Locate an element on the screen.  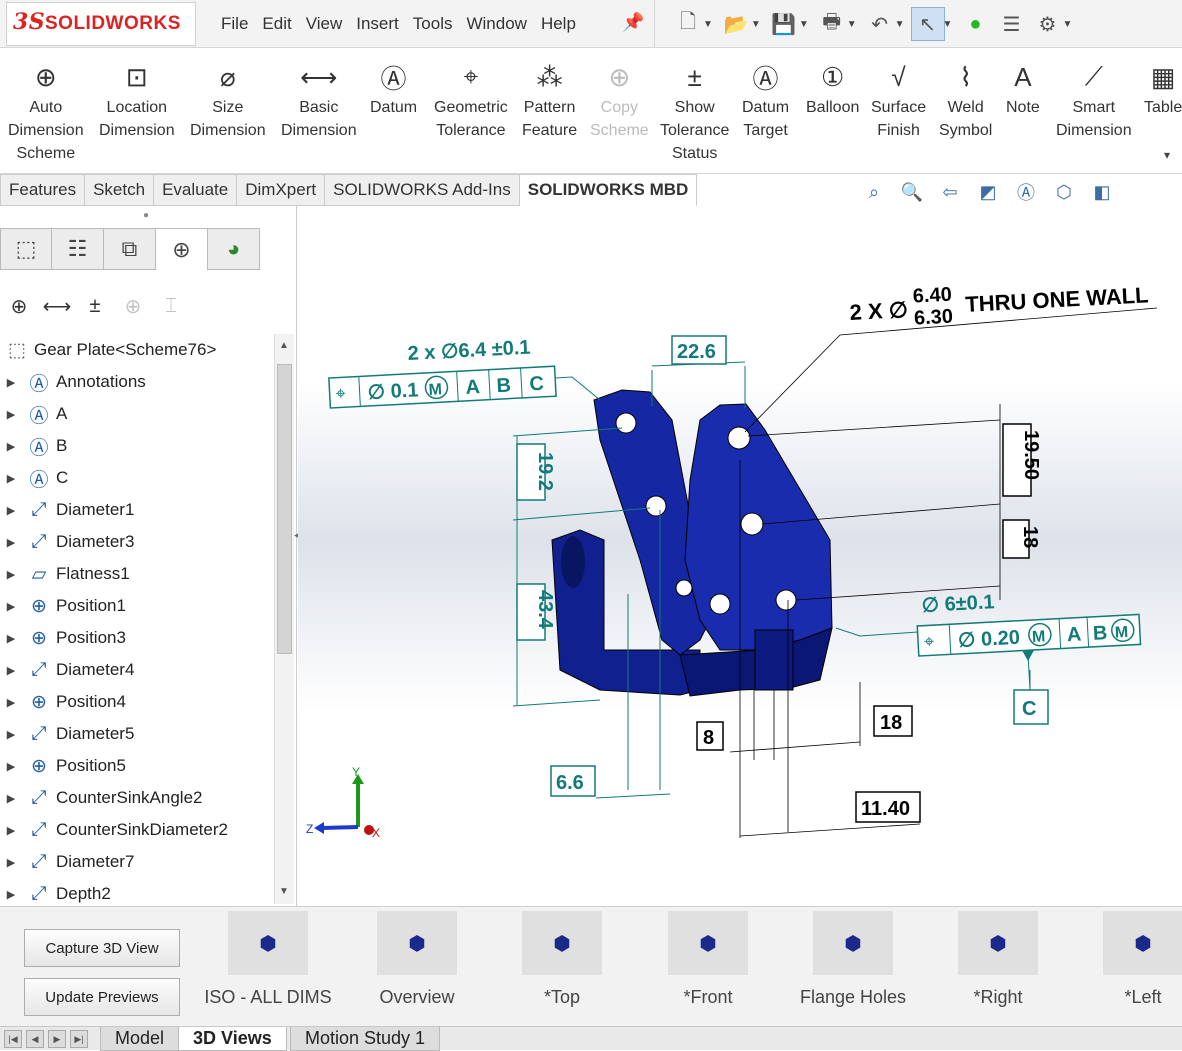
basic-dimension-button: ⟷ Basic Dimension is located at coordinates (319, 100).